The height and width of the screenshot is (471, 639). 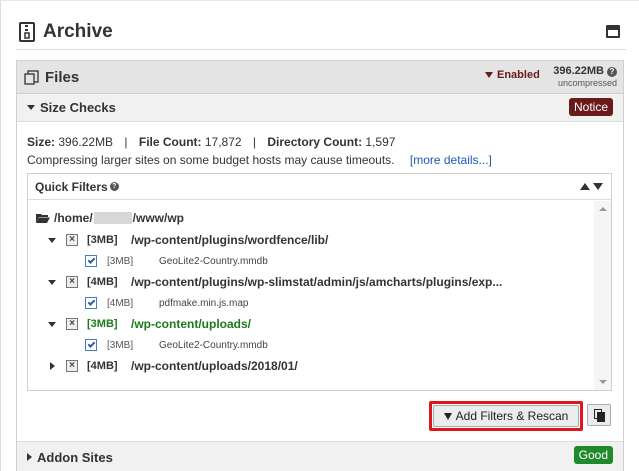 What do you see at coordinates (598, 186) in the screenshot?
I see `sort-down-icon` at bounding box center [598, 186].